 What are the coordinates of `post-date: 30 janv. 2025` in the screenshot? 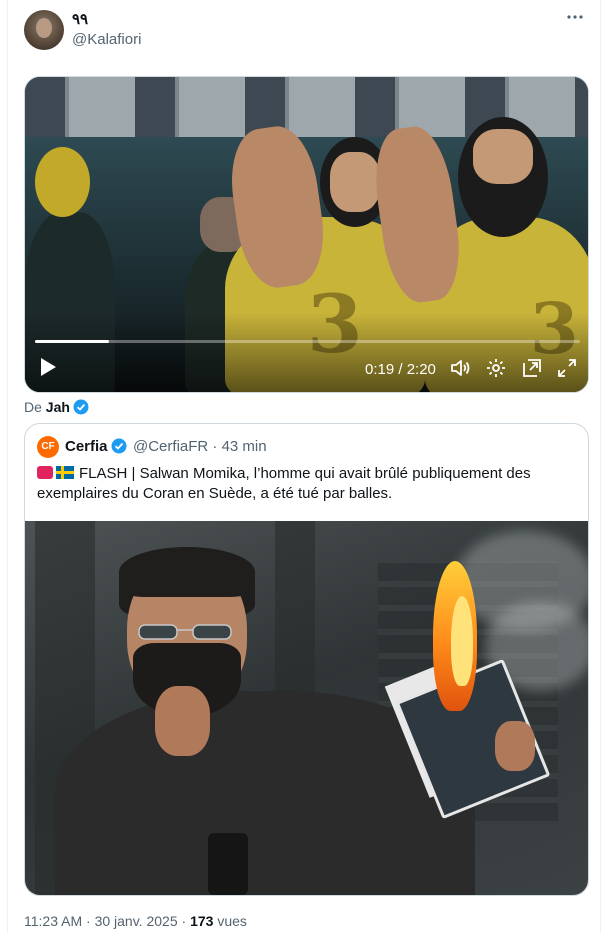 It's located at (136, 921).